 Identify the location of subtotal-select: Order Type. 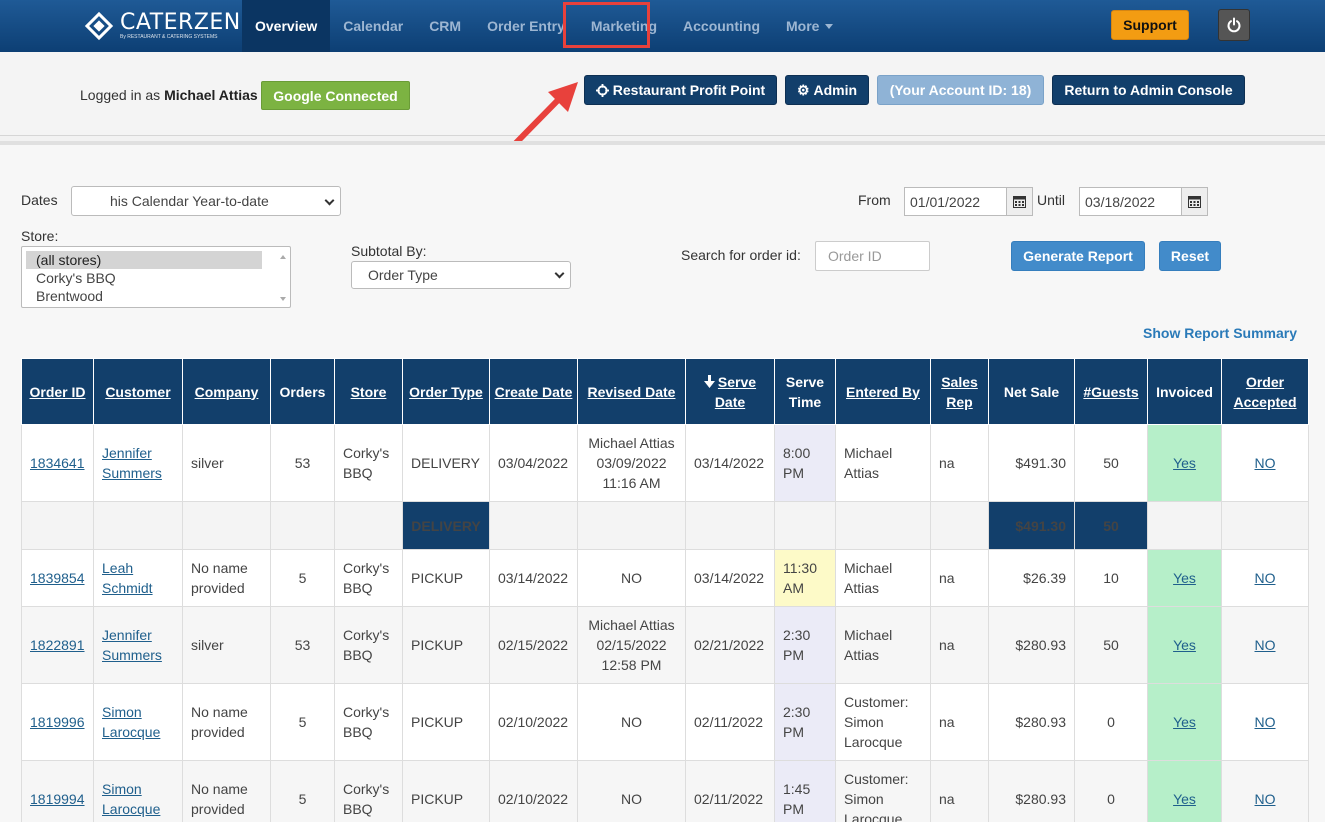
(461, 275).